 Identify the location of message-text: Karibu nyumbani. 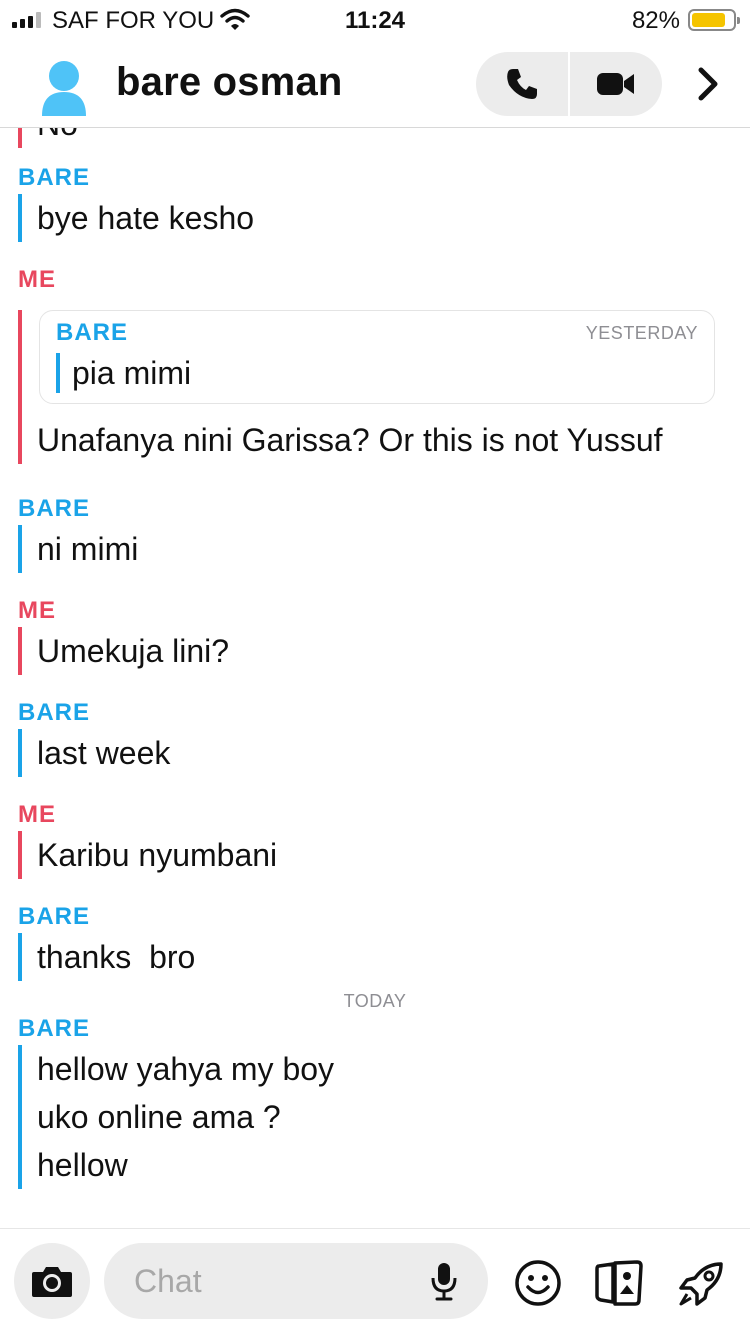
(384, 855).